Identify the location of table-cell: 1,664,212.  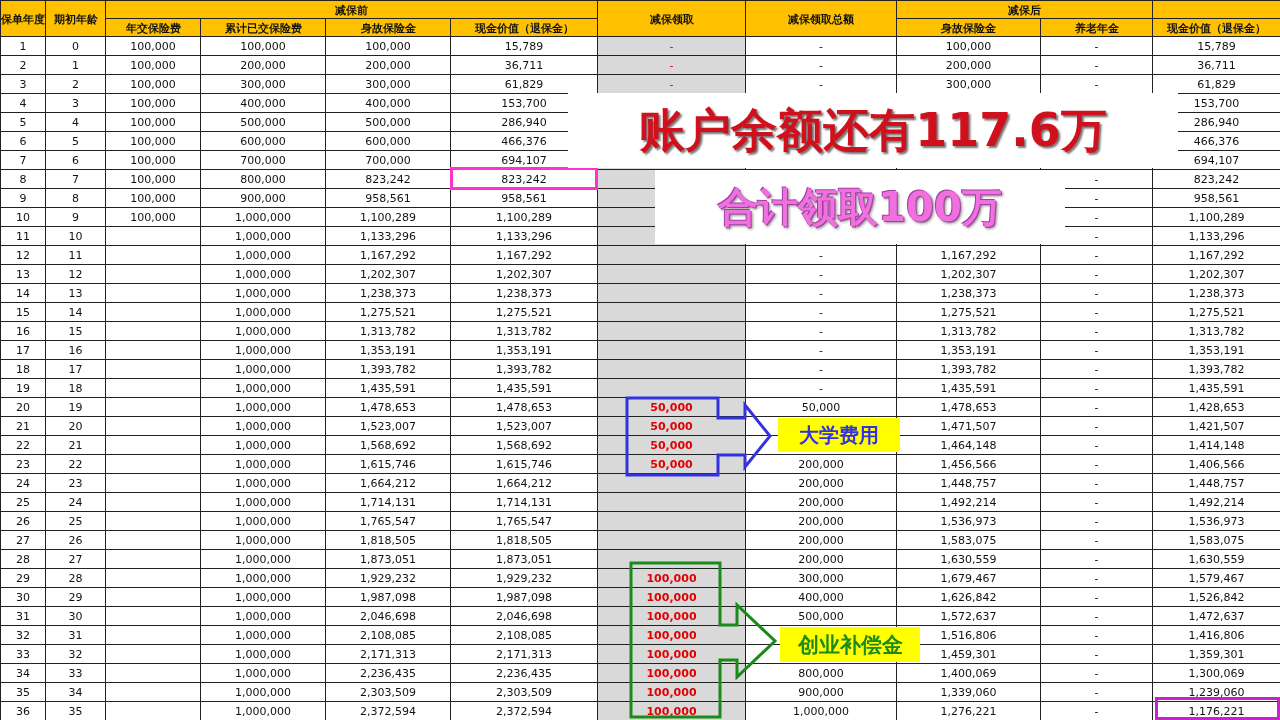
(388, 483).